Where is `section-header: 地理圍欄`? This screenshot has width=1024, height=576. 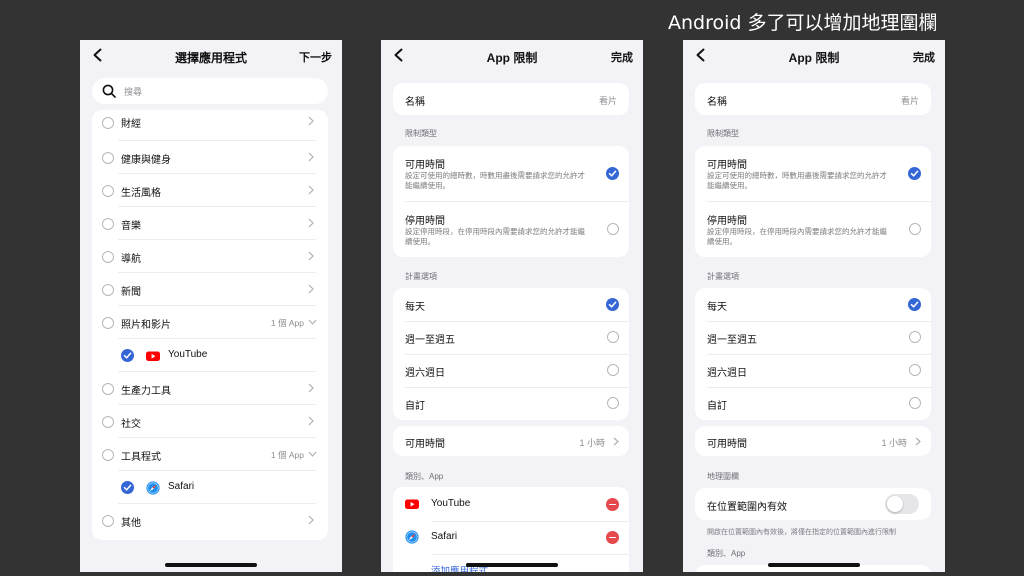
section-header: 地理圍欄 is located at coordinates (723, 476).